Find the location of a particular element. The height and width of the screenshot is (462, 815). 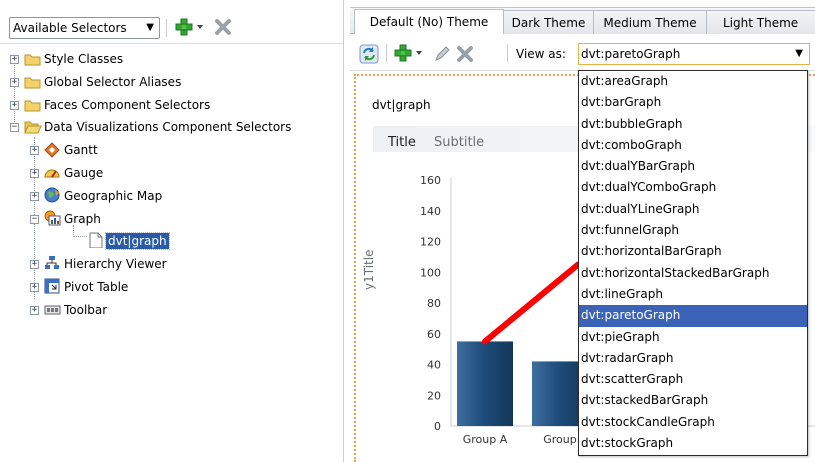

tree-item-label: Style Classes is located at coordinates (84, 59).